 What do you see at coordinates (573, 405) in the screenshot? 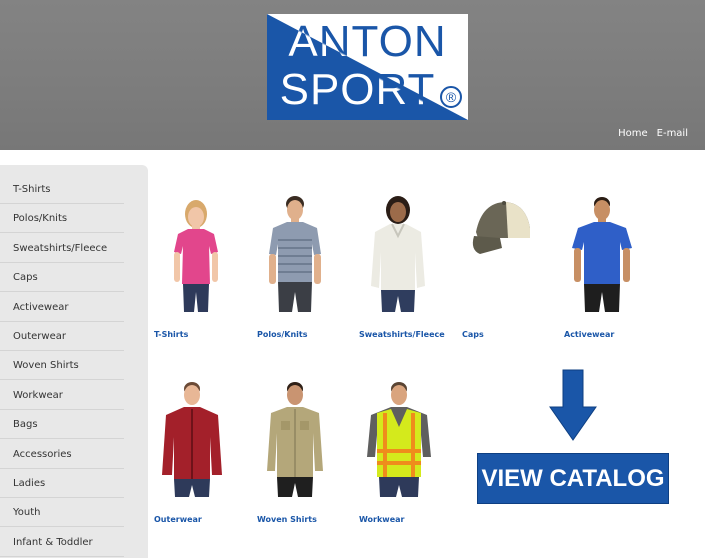
I see `down-arrow-icon` at bounding box center [573, 405].